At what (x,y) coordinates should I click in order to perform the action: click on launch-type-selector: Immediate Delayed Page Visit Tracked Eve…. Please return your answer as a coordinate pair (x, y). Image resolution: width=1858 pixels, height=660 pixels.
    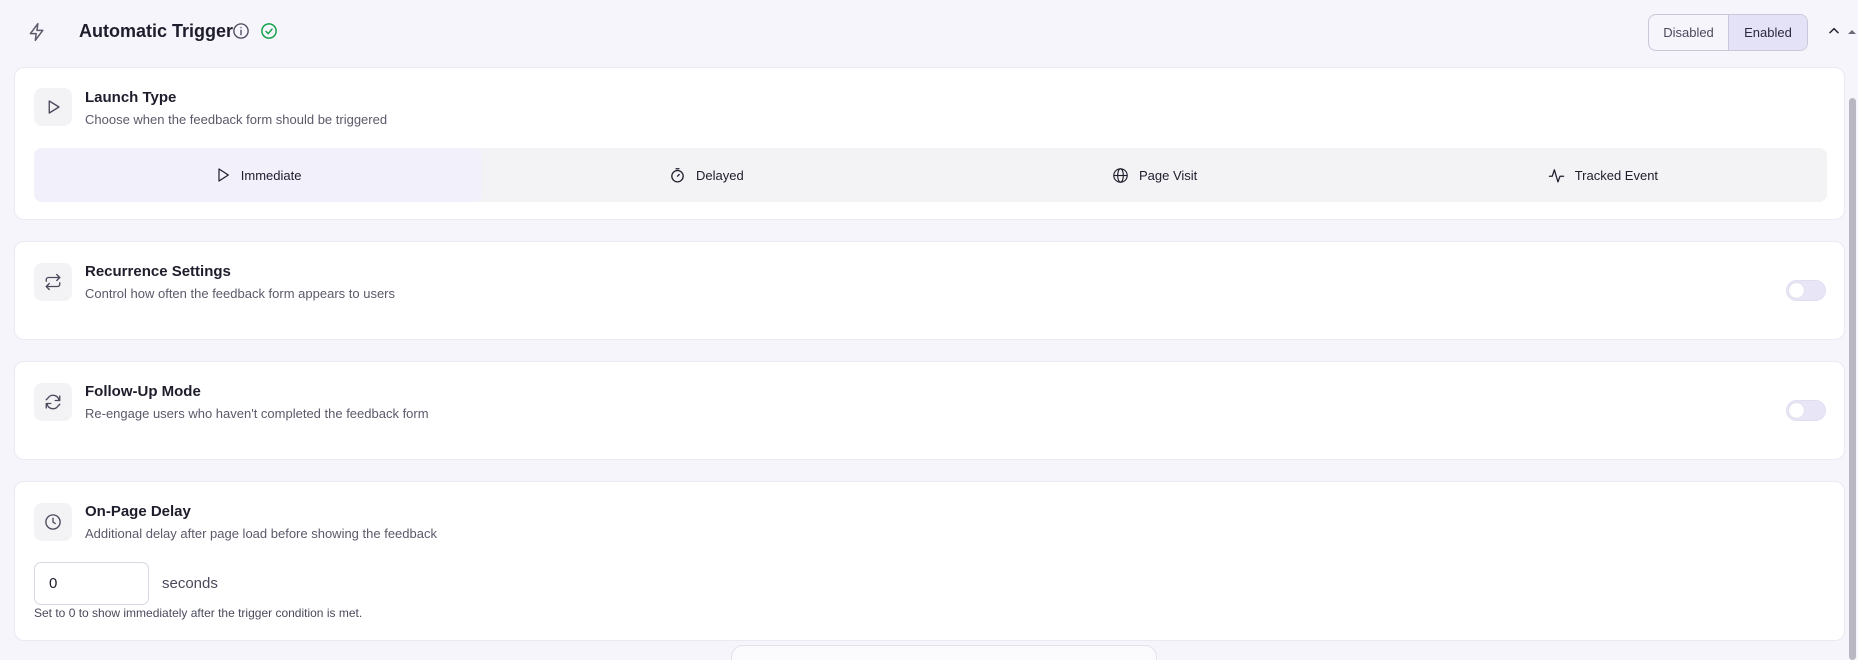
    Looking at the image, I should click on (930, 175).